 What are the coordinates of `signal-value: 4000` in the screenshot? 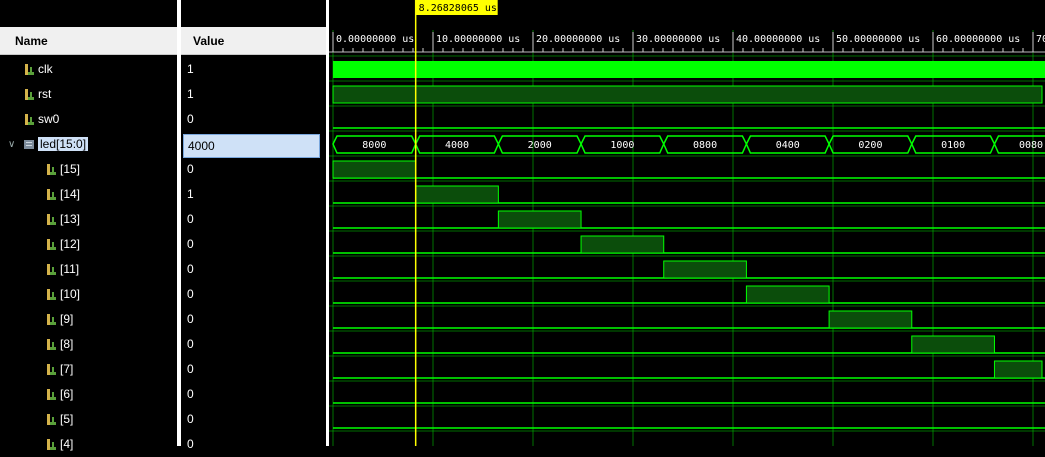 It's located at (251, 146).